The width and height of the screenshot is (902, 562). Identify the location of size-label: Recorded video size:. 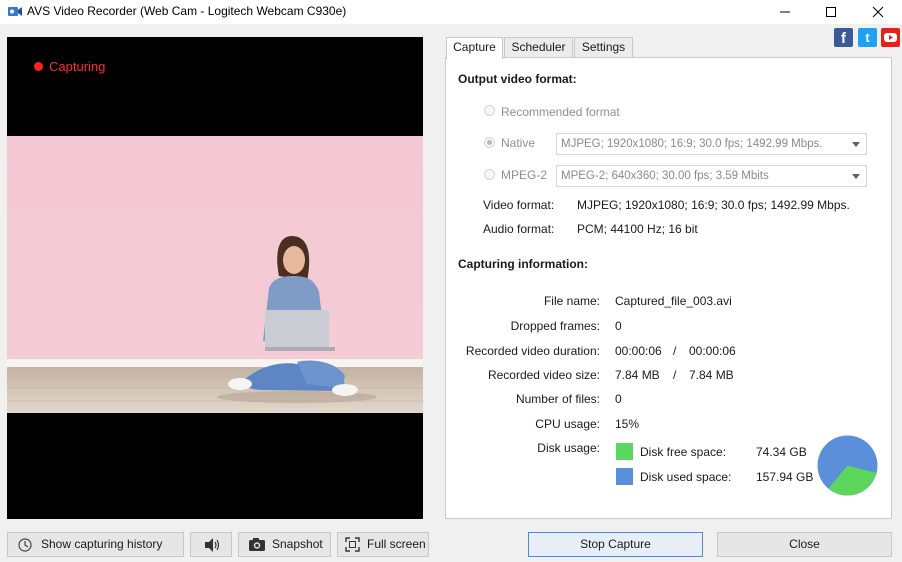
(543, 375).